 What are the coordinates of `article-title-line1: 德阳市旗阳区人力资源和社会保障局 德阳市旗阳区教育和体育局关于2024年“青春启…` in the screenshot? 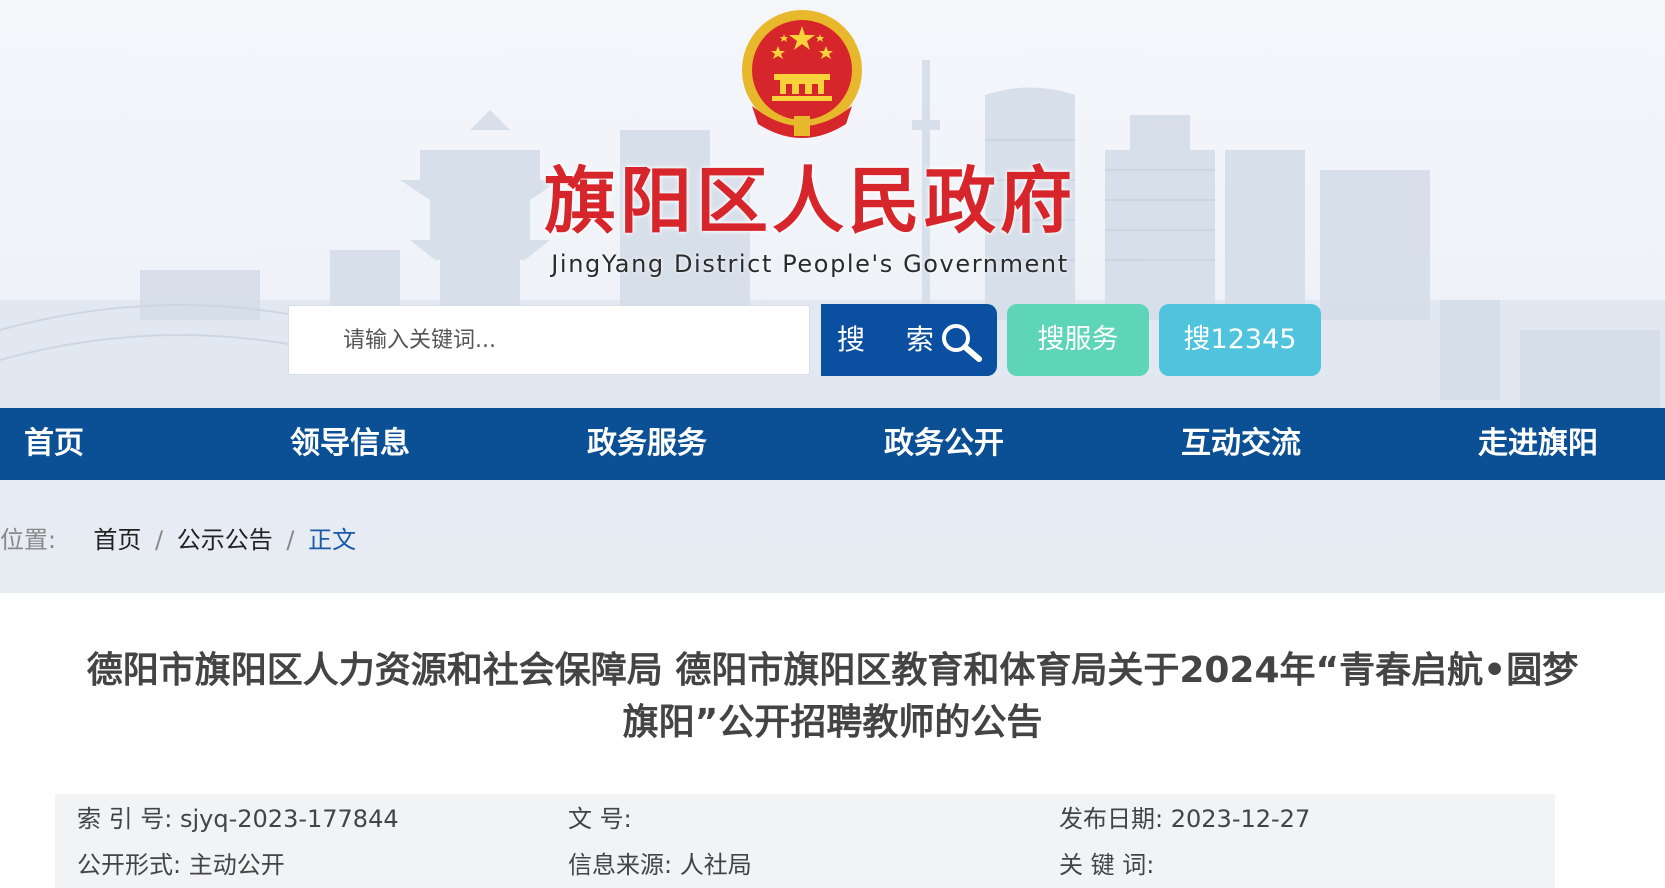 It's located at (832, 670).